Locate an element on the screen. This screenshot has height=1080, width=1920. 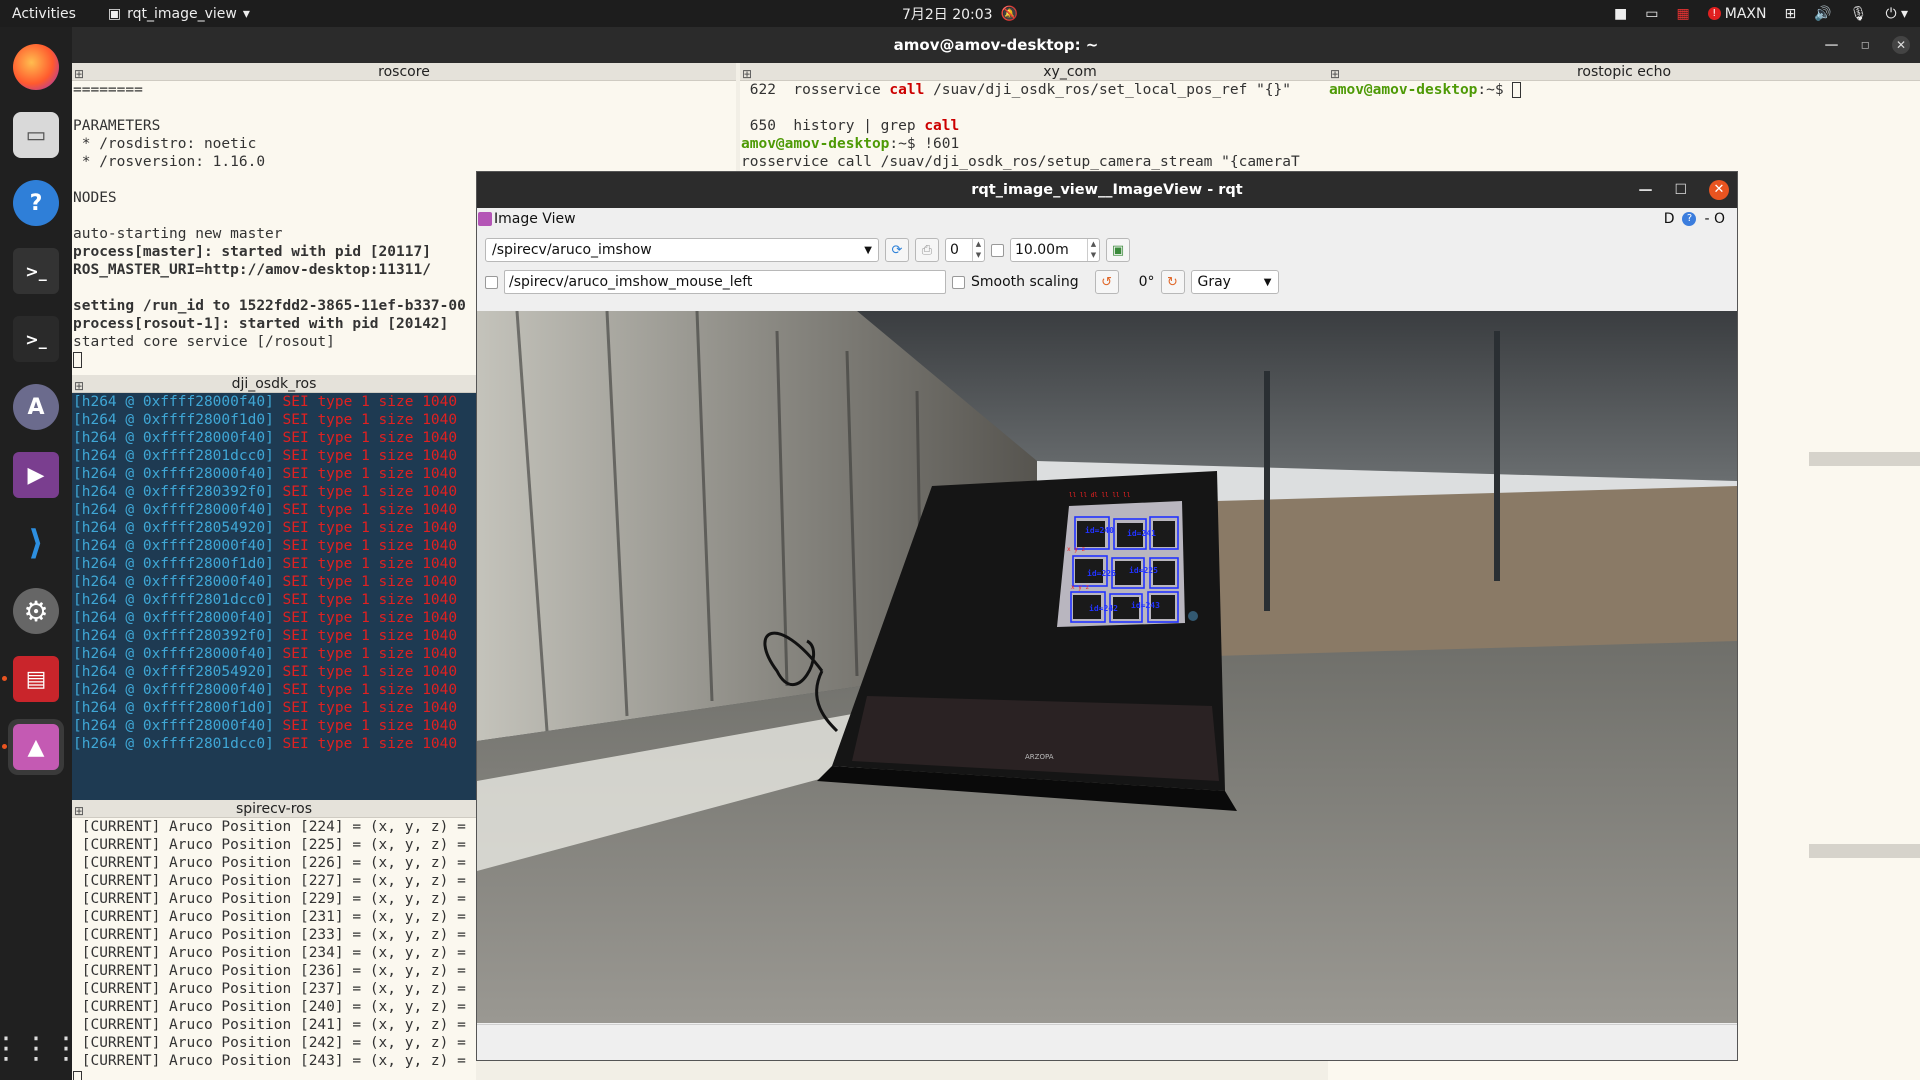
dock-presentation: ▤ is located at coordinates (33, 679).